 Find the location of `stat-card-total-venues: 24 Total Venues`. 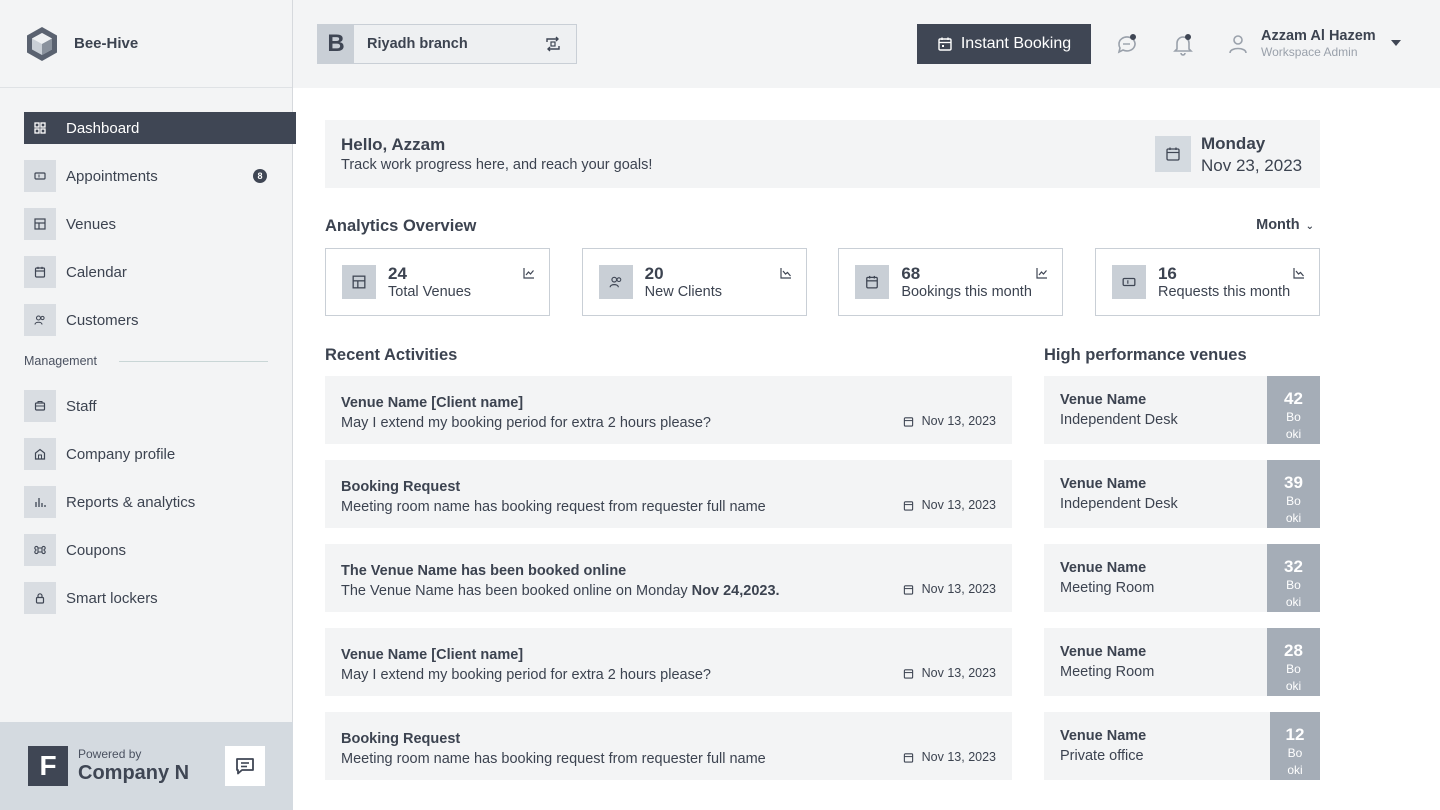

stat-card-total-venues: 24 Total Venues is located at coordinates (437, 282).